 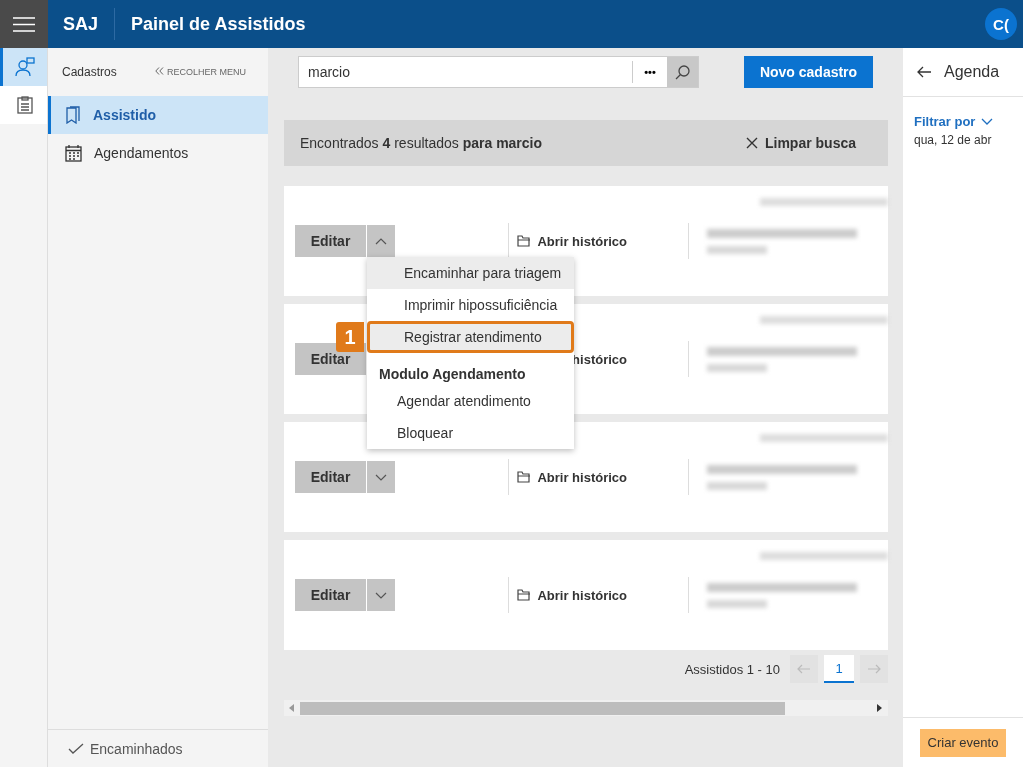 I want to click on page-range: Assistidos 1 - 10, so click(x=732, y=669).